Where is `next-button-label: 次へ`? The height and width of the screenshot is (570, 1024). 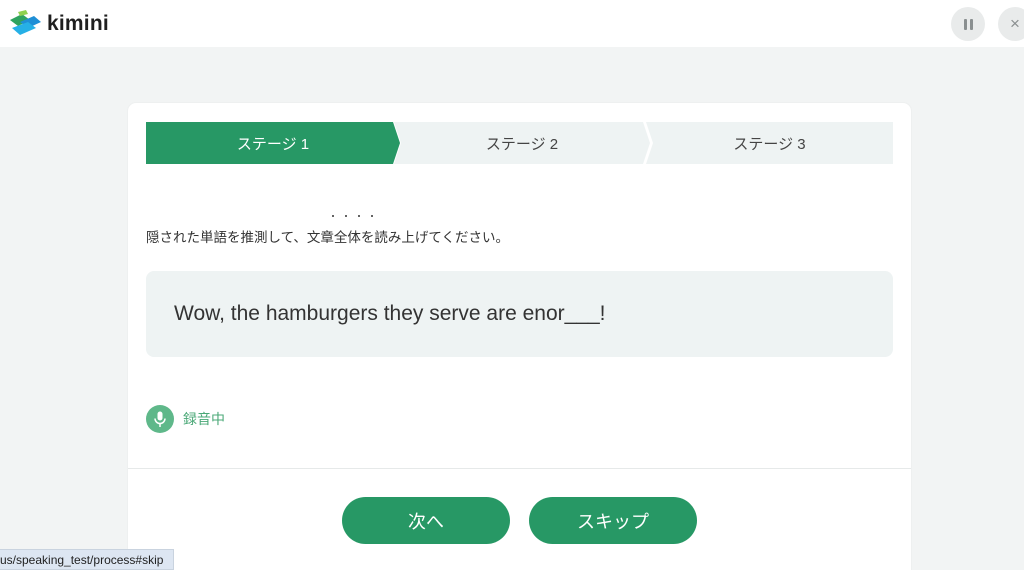
next-button-label: 次へ is located at coordinates (426, 521).